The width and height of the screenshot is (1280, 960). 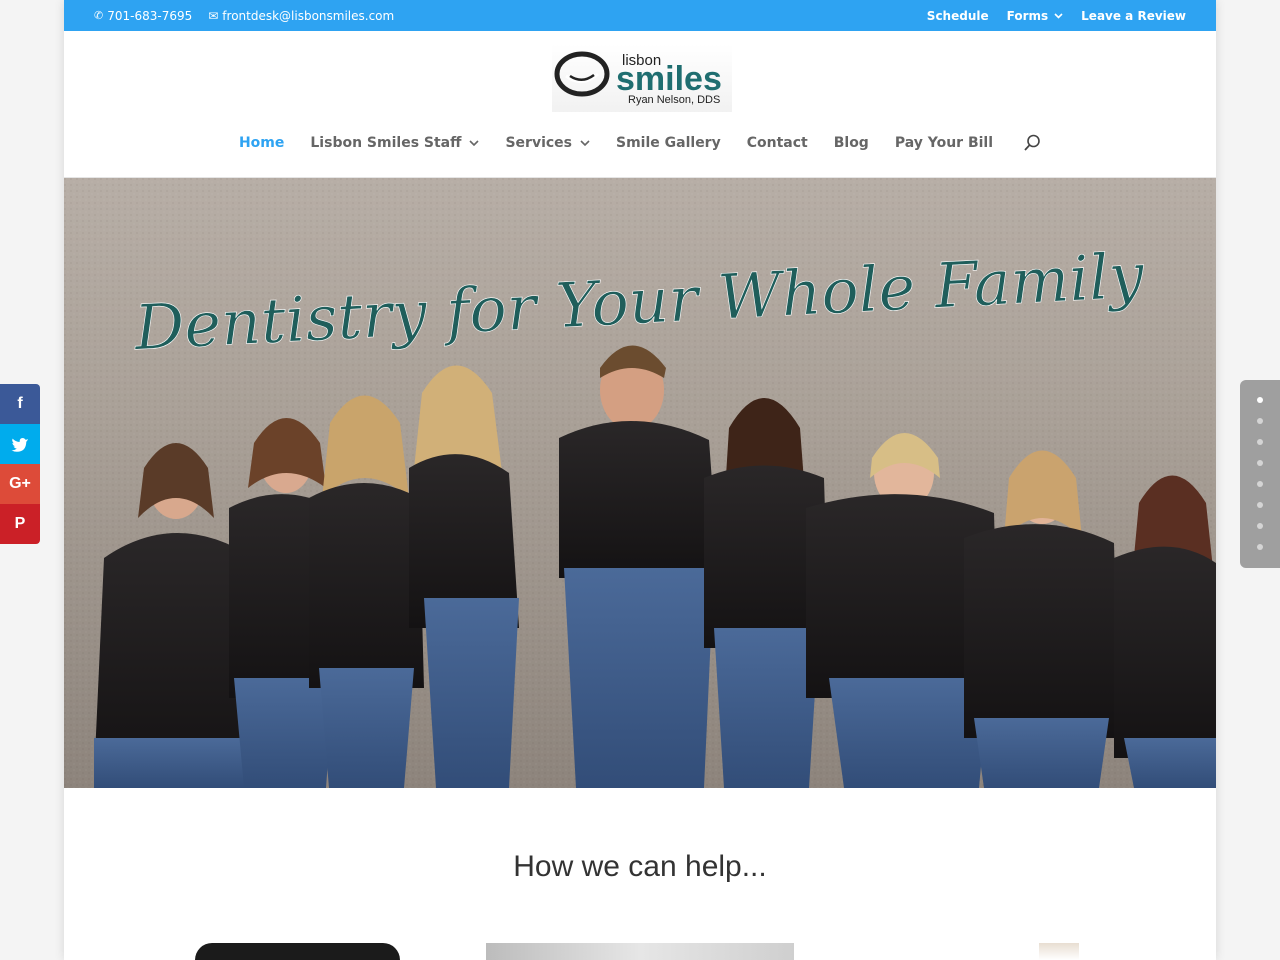 I want to click on forms-link: Forms, so click(x=1035, y=16).